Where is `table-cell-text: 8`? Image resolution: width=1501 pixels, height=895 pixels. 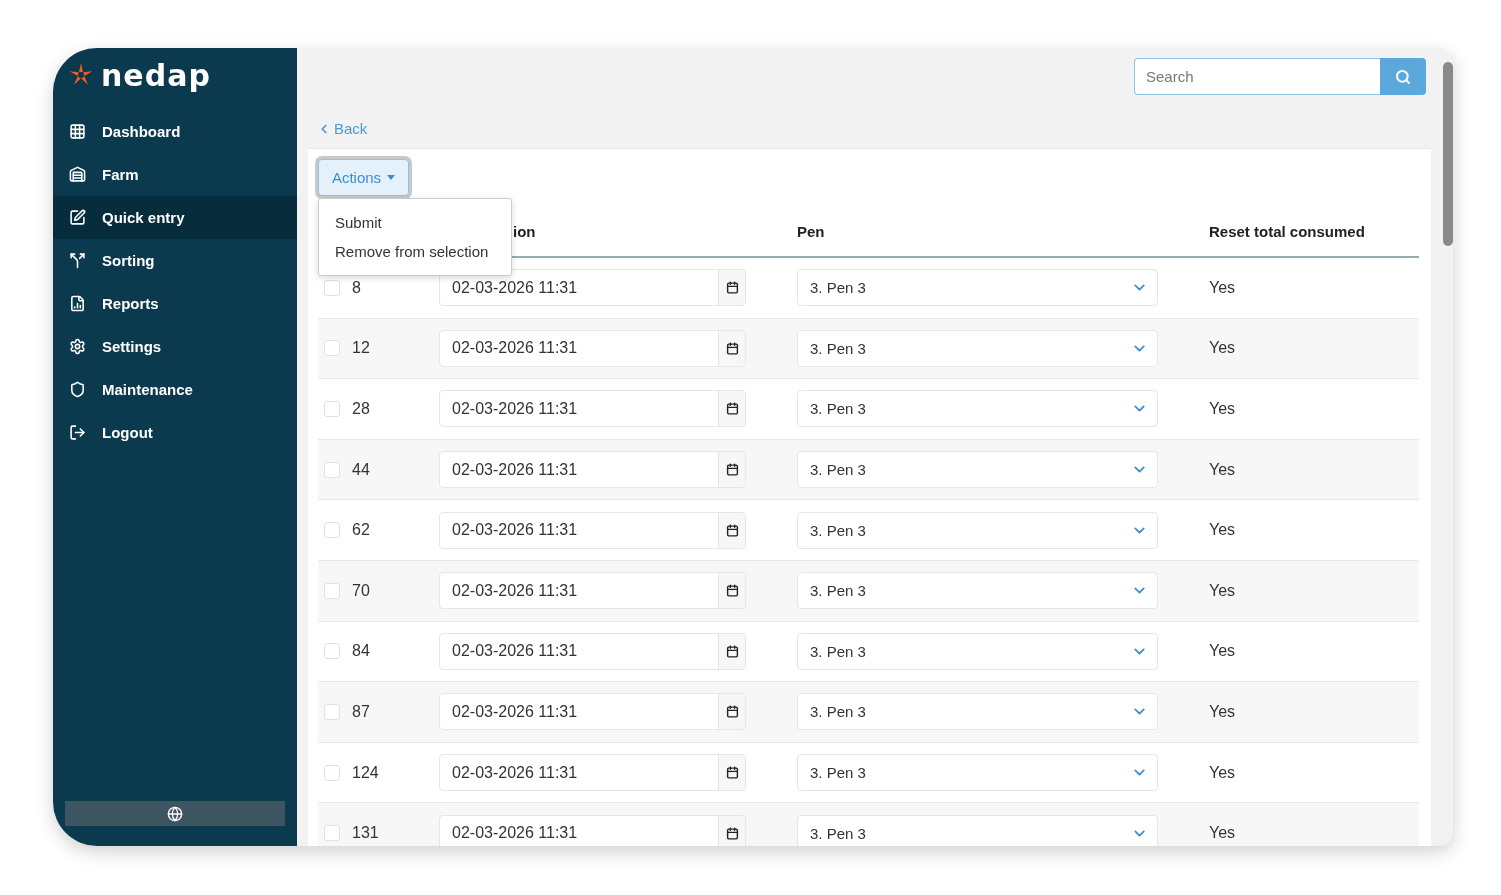 table-cell-text: 8 is located at coordinates (357, 287).